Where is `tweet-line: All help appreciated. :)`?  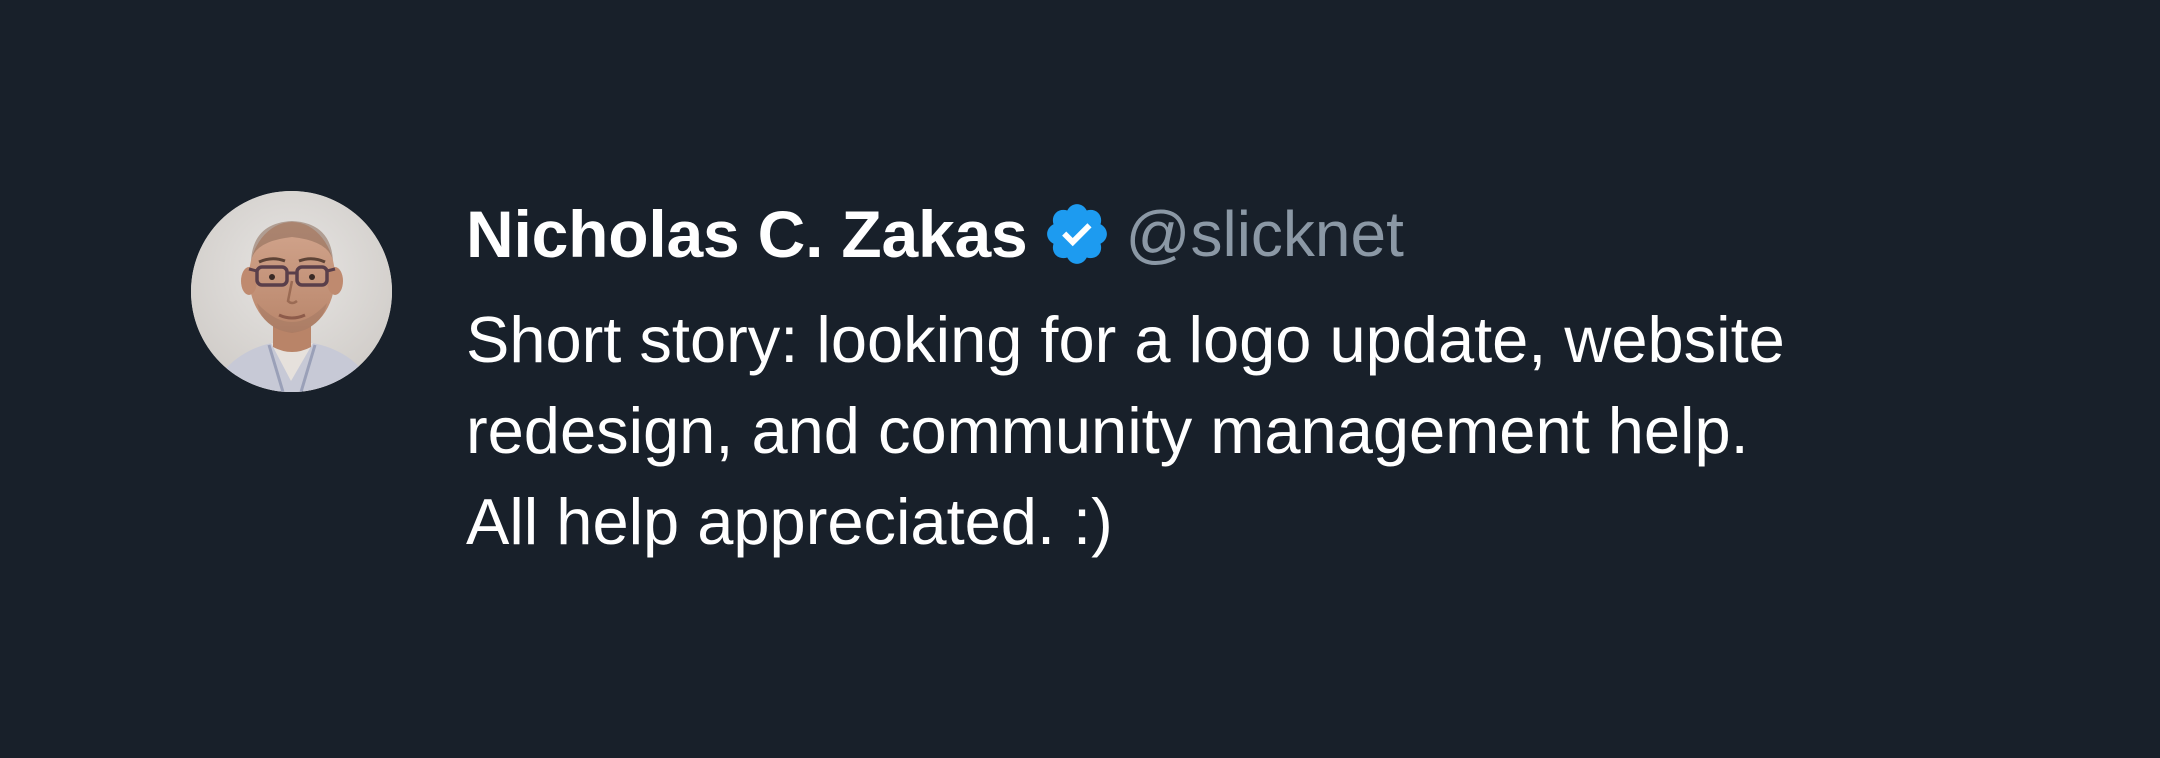
tweet-line: All help appreciated. :) is located at coordinates (789, 521).